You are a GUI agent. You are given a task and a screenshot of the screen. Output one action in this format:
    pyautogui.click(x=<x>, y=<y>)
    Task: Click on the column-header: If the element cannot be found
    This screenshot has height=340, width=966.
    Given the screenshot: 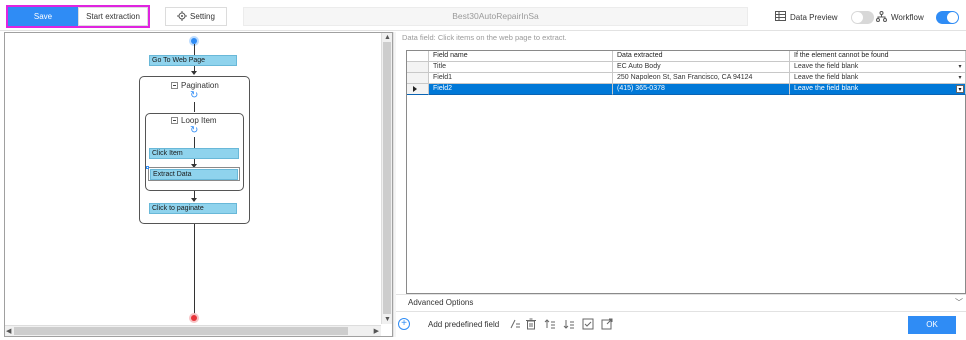 What is the action you would take?
    pyautogui.click(x=878, y=56)
    